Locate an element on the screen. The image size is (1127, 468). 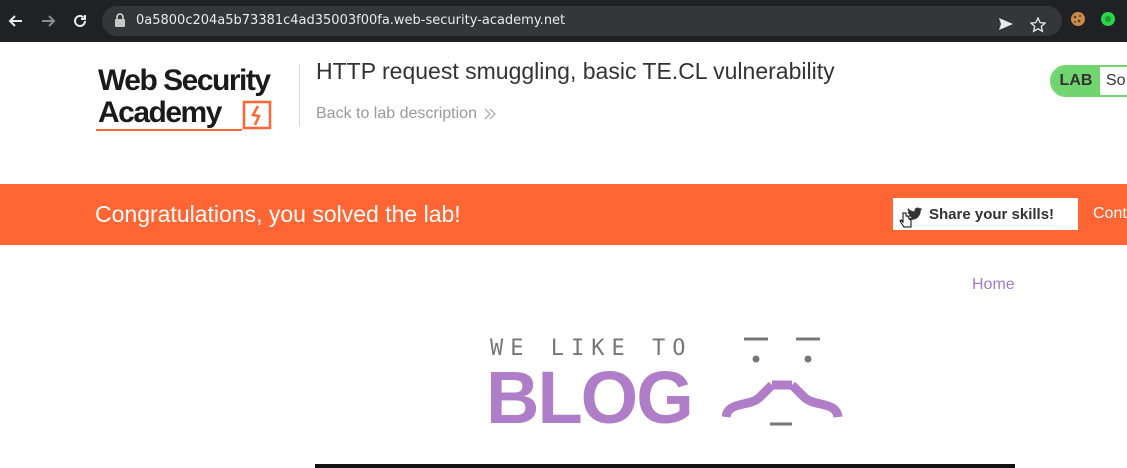
hero-image-strip is located at coordinates (665, 466).